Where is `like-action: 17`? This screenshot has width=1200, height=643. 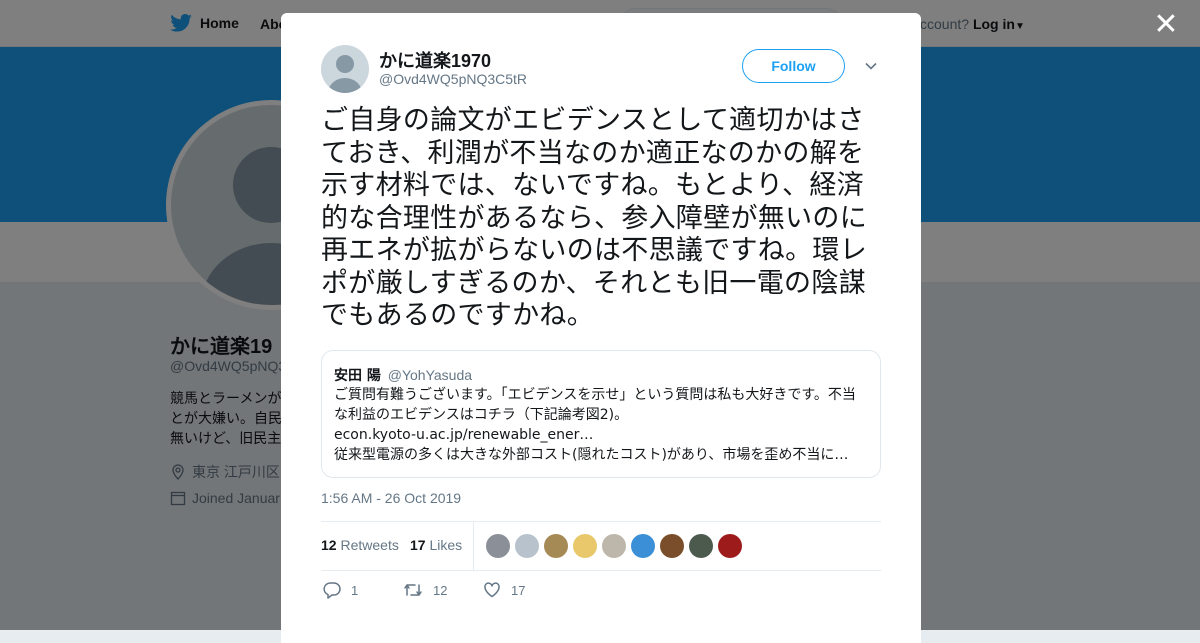 like-action: 17 is located at coordinates (504, 590).